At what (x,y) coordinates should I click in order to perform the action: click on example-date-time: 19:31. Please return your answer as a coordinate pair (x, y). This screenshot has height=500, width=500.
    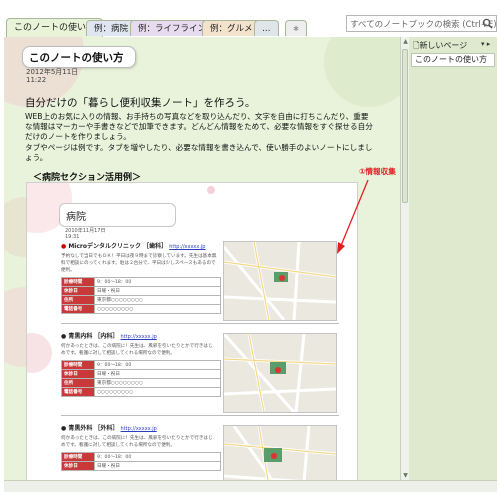
    Looking at the image, I should click on (72, 237).